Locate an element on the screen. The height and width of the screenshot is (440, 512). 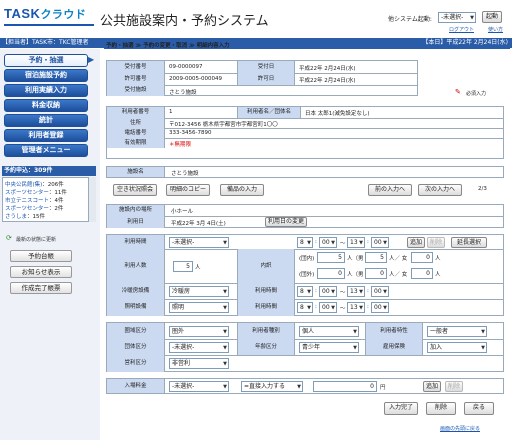
notice-button: お知らせ表示 is located at coordinates (41, 272).